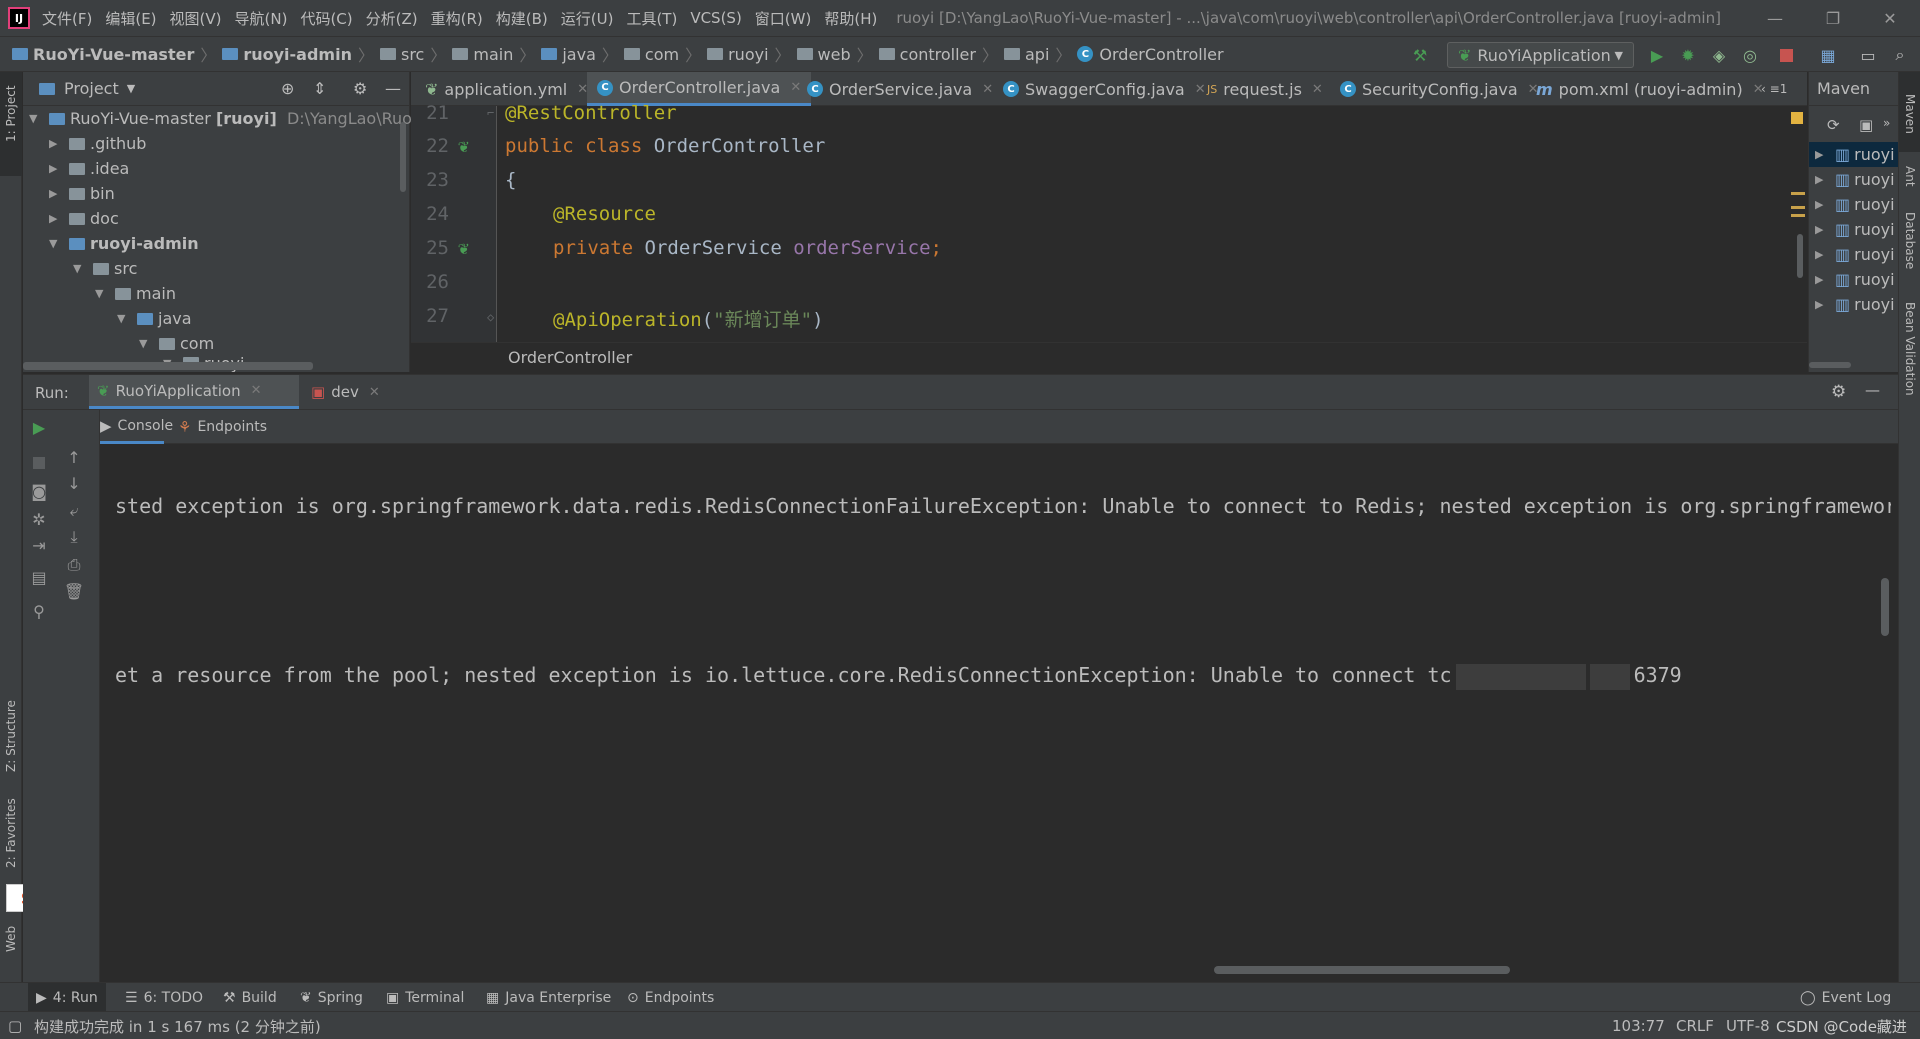 The height and width of the screenshot is (1039, 1920). What do you see at coordinates (89, 168) in the screenshot?
I see `tree-item-idea: ▶ .idea` at bounding box center [89, 168].